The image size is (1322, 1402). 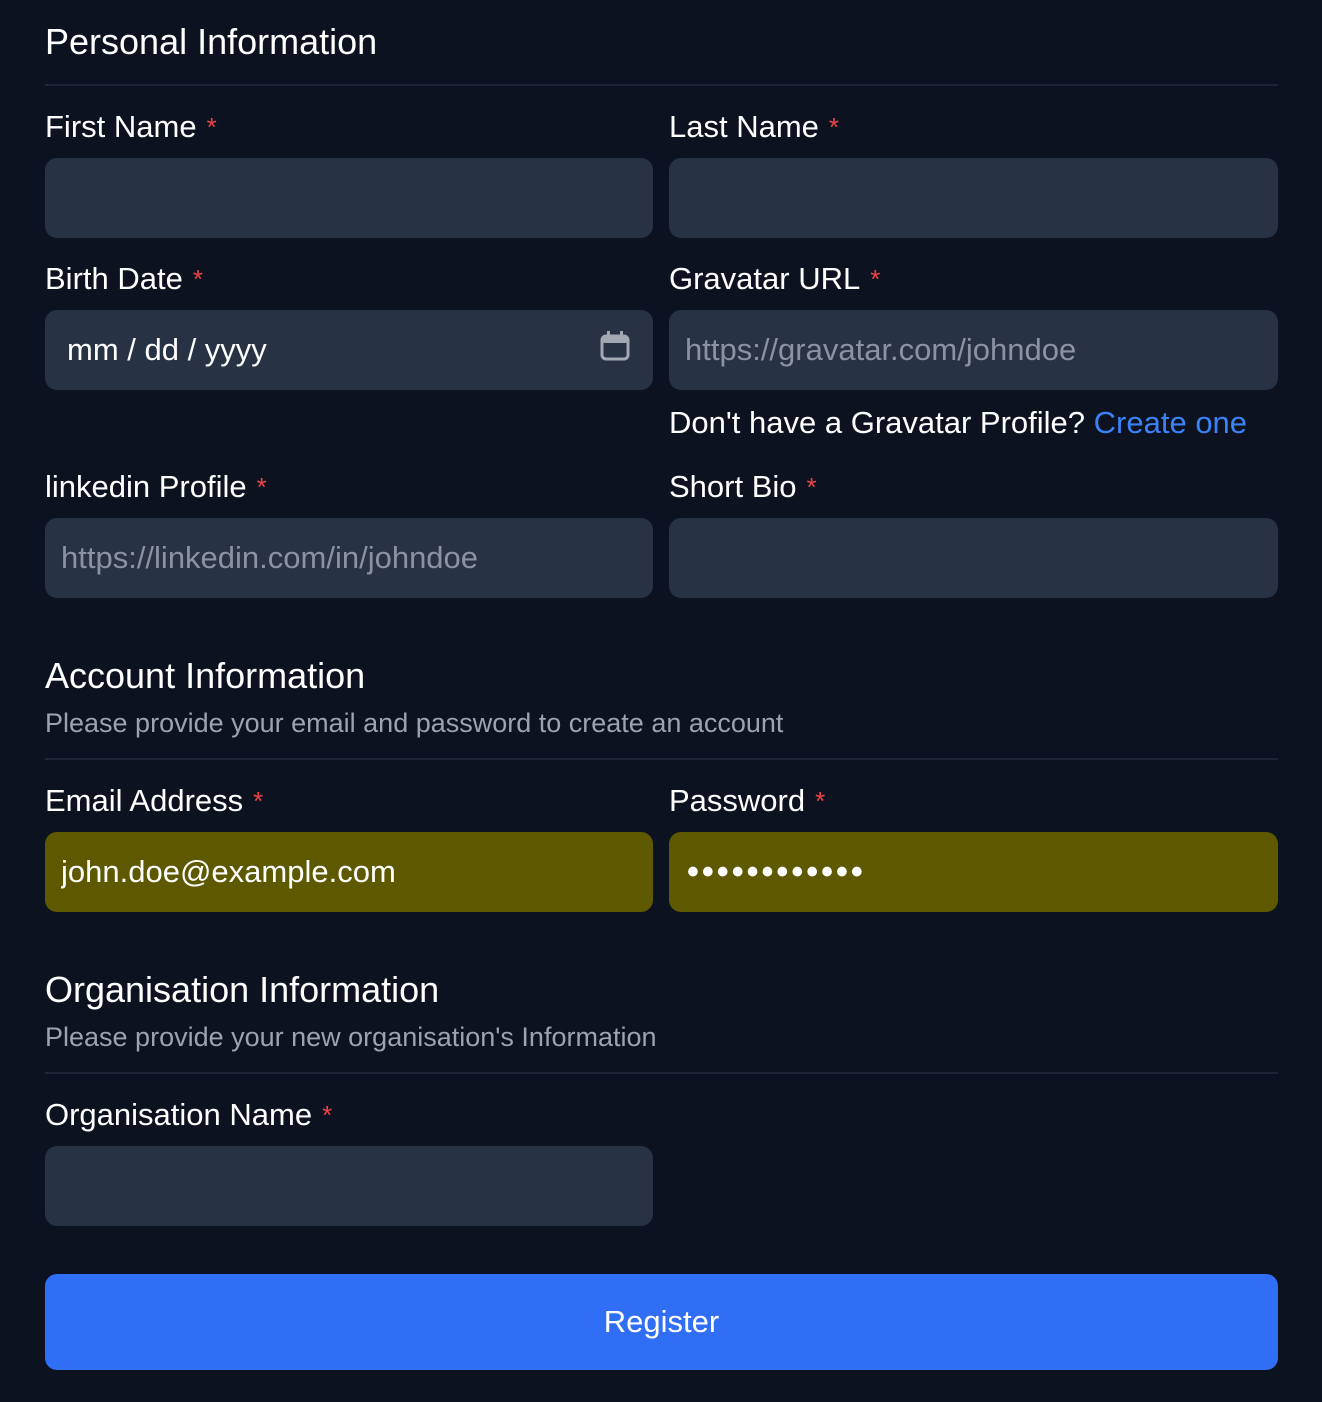 I want to click on password-label: Password *, so click(x=747, y=801).